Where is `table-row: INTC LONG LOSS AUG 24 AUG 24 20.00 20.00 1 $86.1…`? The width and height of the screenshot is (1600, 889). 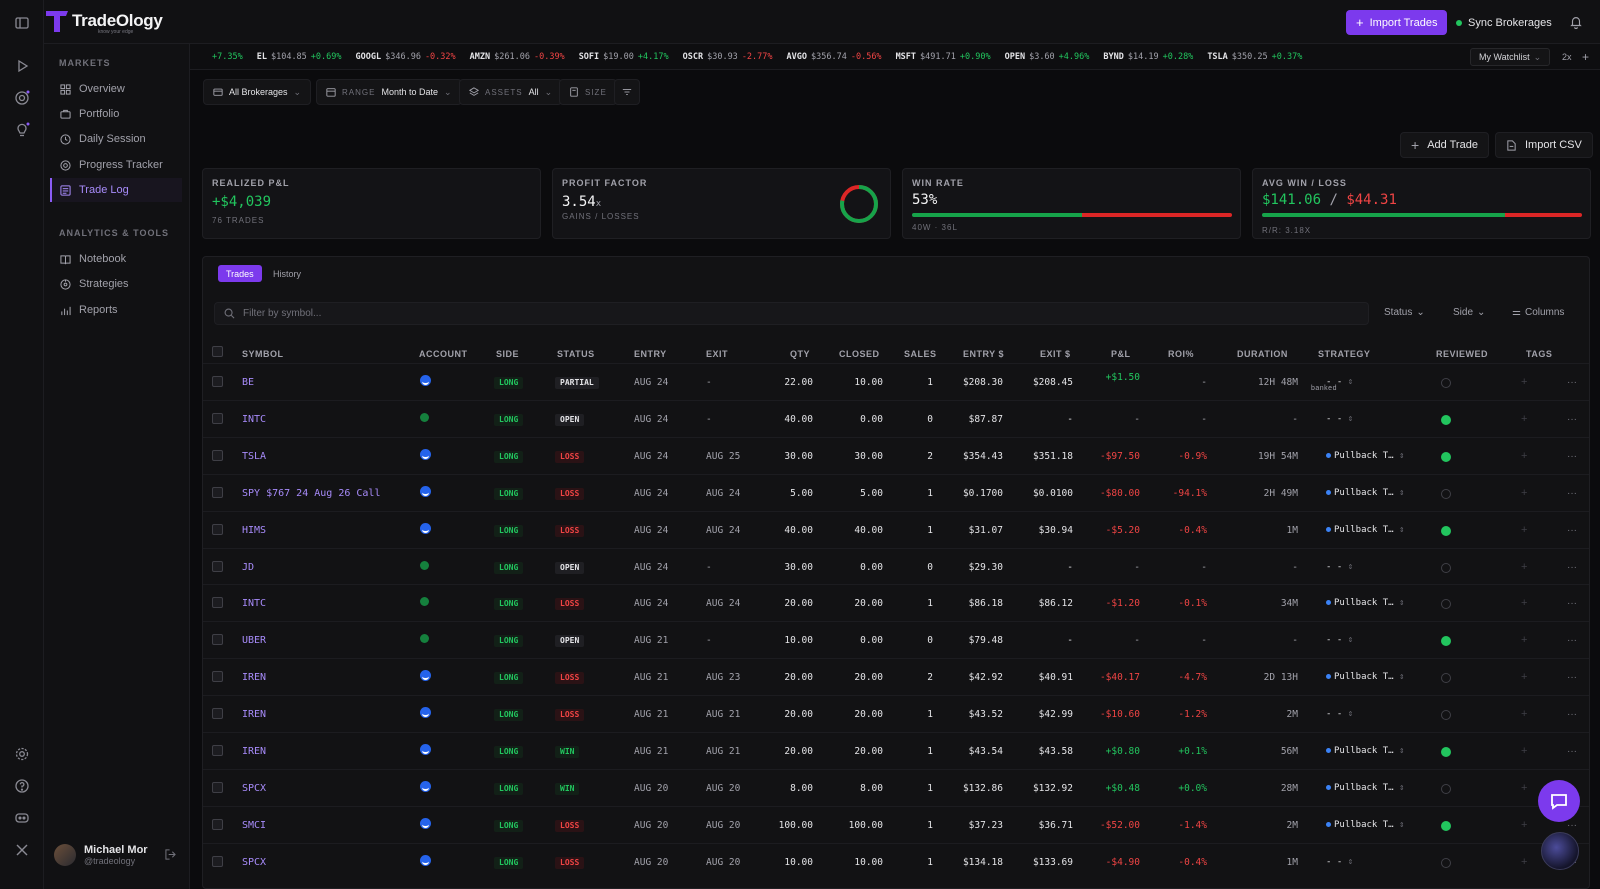 table-row: INTC LONG LOSS AUG 24 AUG 24 20.00 20.00 1 $86.1… is located at coordinates (896, 602).